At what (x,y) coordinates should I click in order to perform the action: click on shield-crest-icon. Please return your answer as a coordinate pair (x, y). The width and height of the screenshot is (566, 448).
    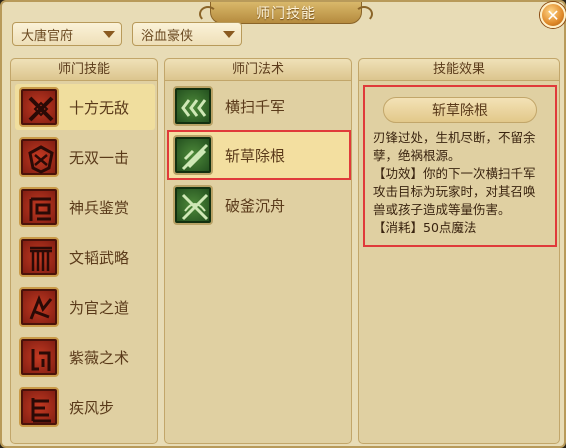
    Looking at the image, I should click on (39, 157).